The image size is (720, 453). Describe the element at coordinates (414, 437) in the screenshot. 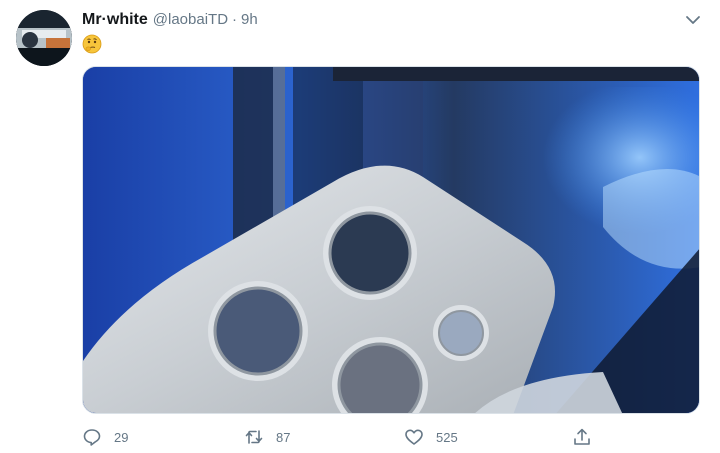

I see `heart-icon` at that location.